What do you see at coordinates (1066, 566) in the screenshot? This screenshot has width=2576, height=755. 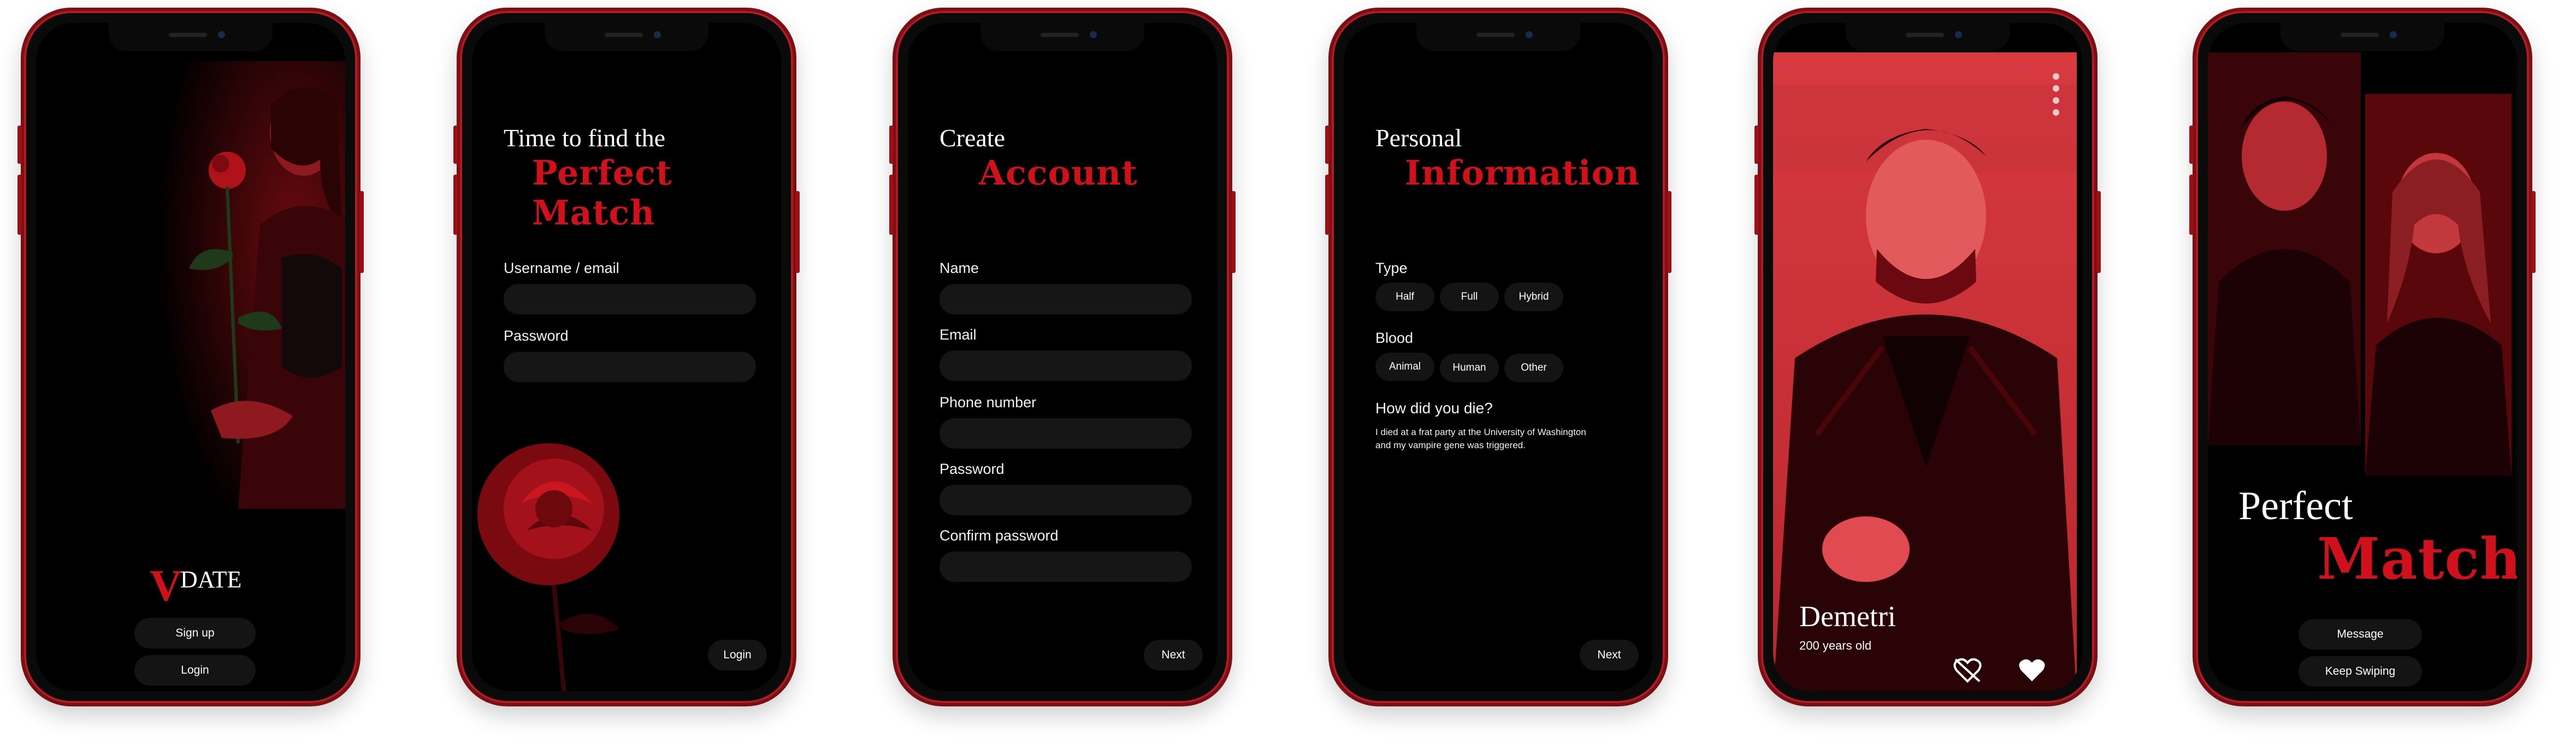 I see `confirm-password-input` at bounding box center [1066, 566].